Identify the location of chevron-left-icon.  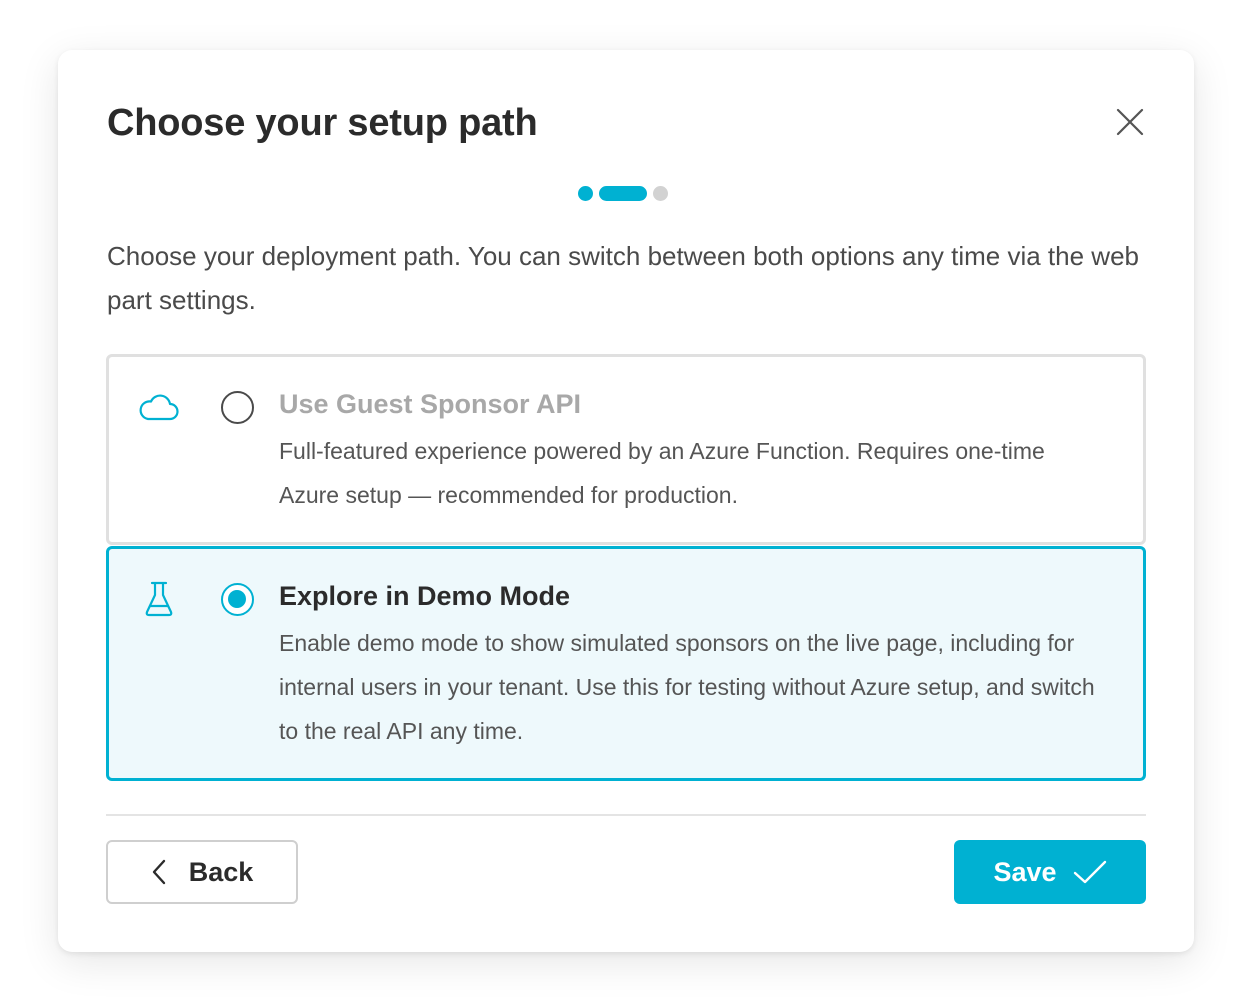
(158, 872).